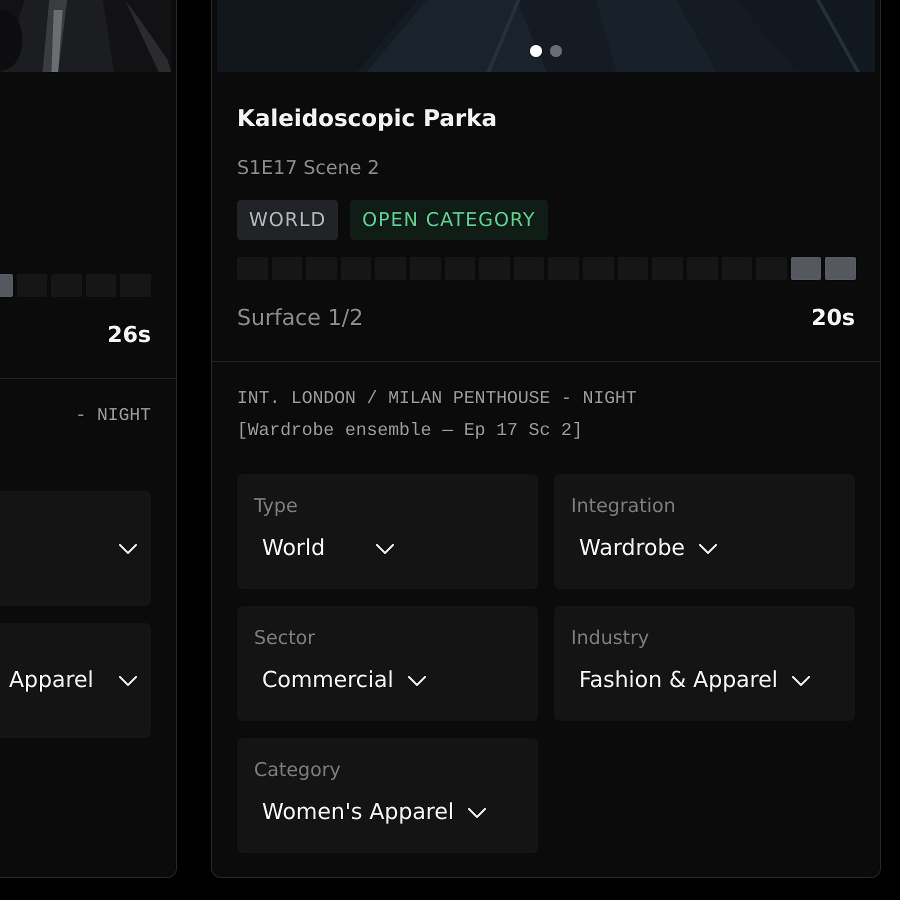 The width and height of the screenshot is (900, 900). I want to click on select-field: Type World, so click(387, 531).